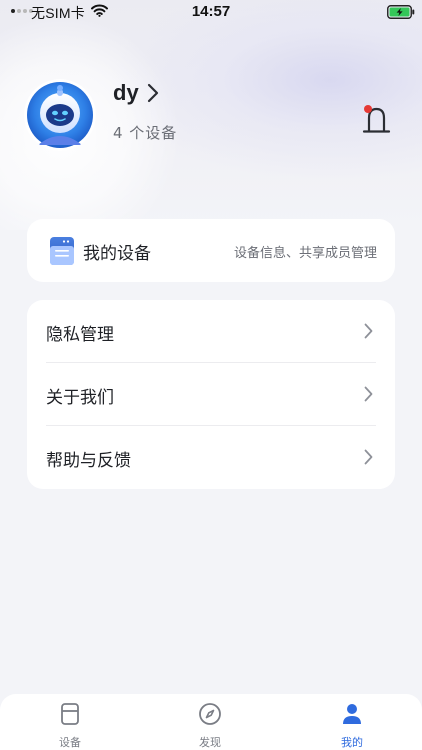 This screenshot has height=750, width=422. I want to click on my-devices-card: 我的设备 设备信息、共享成员管理, so click(211, 250).